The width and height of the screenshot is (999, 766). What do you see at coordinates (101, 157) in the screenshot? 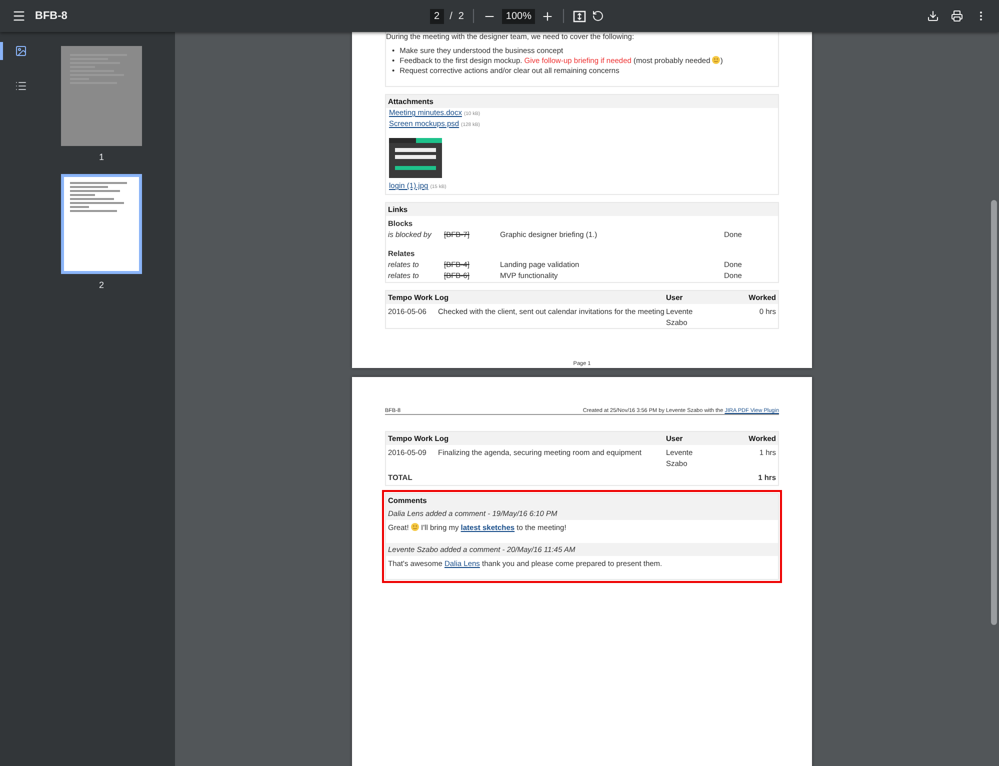
I see `page-number: 1` at bounding box center [101, 157].